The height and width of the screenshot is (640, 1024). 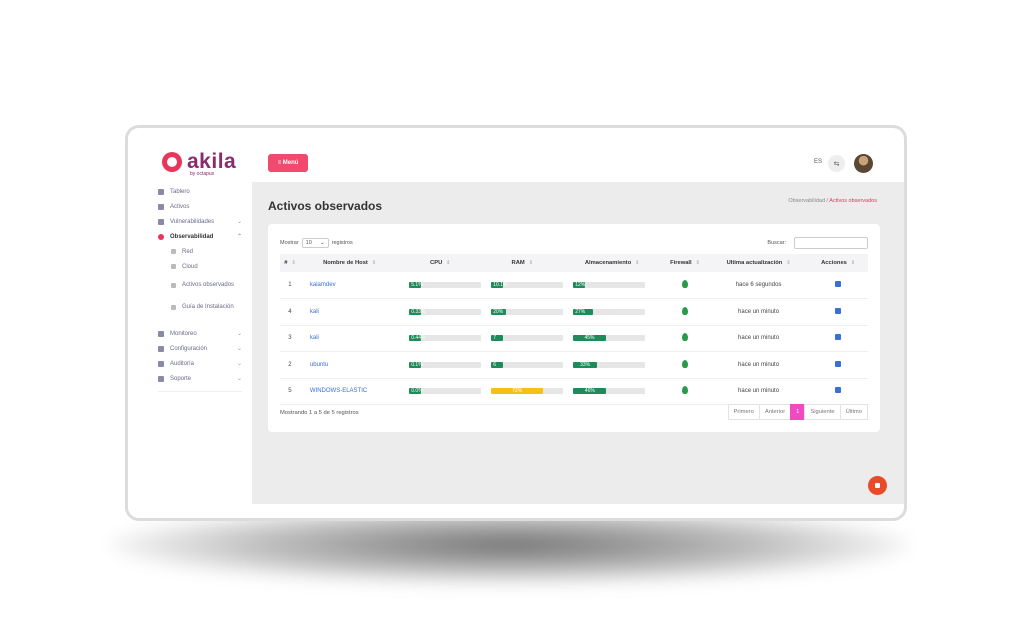 I want to click on cell-firewall, so click(x=685, y=312).